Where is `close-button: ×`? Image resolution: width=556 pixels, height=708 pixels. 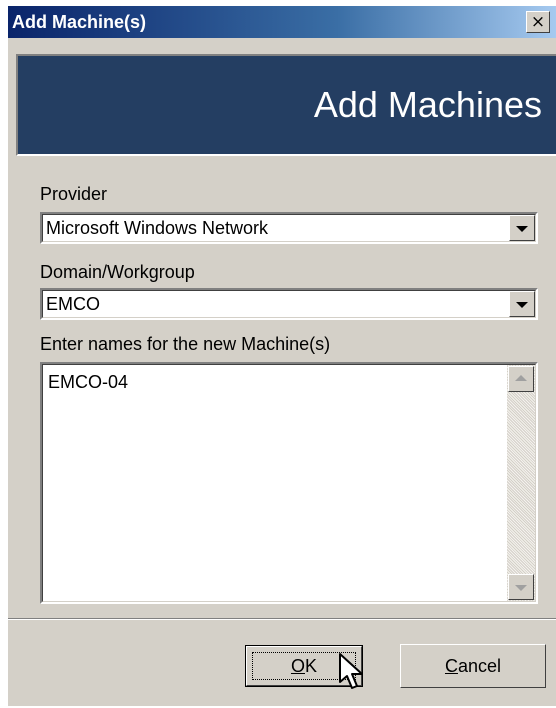
close-button: × is located at coordinates (538, 22).